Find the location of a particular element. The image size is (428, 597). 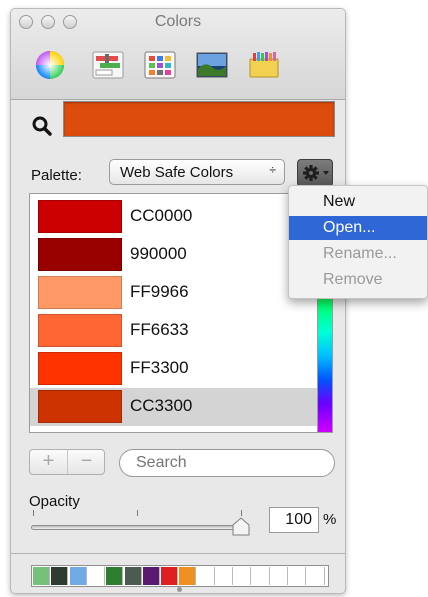

title-bar: Colors is located at coordinates (178, 54).